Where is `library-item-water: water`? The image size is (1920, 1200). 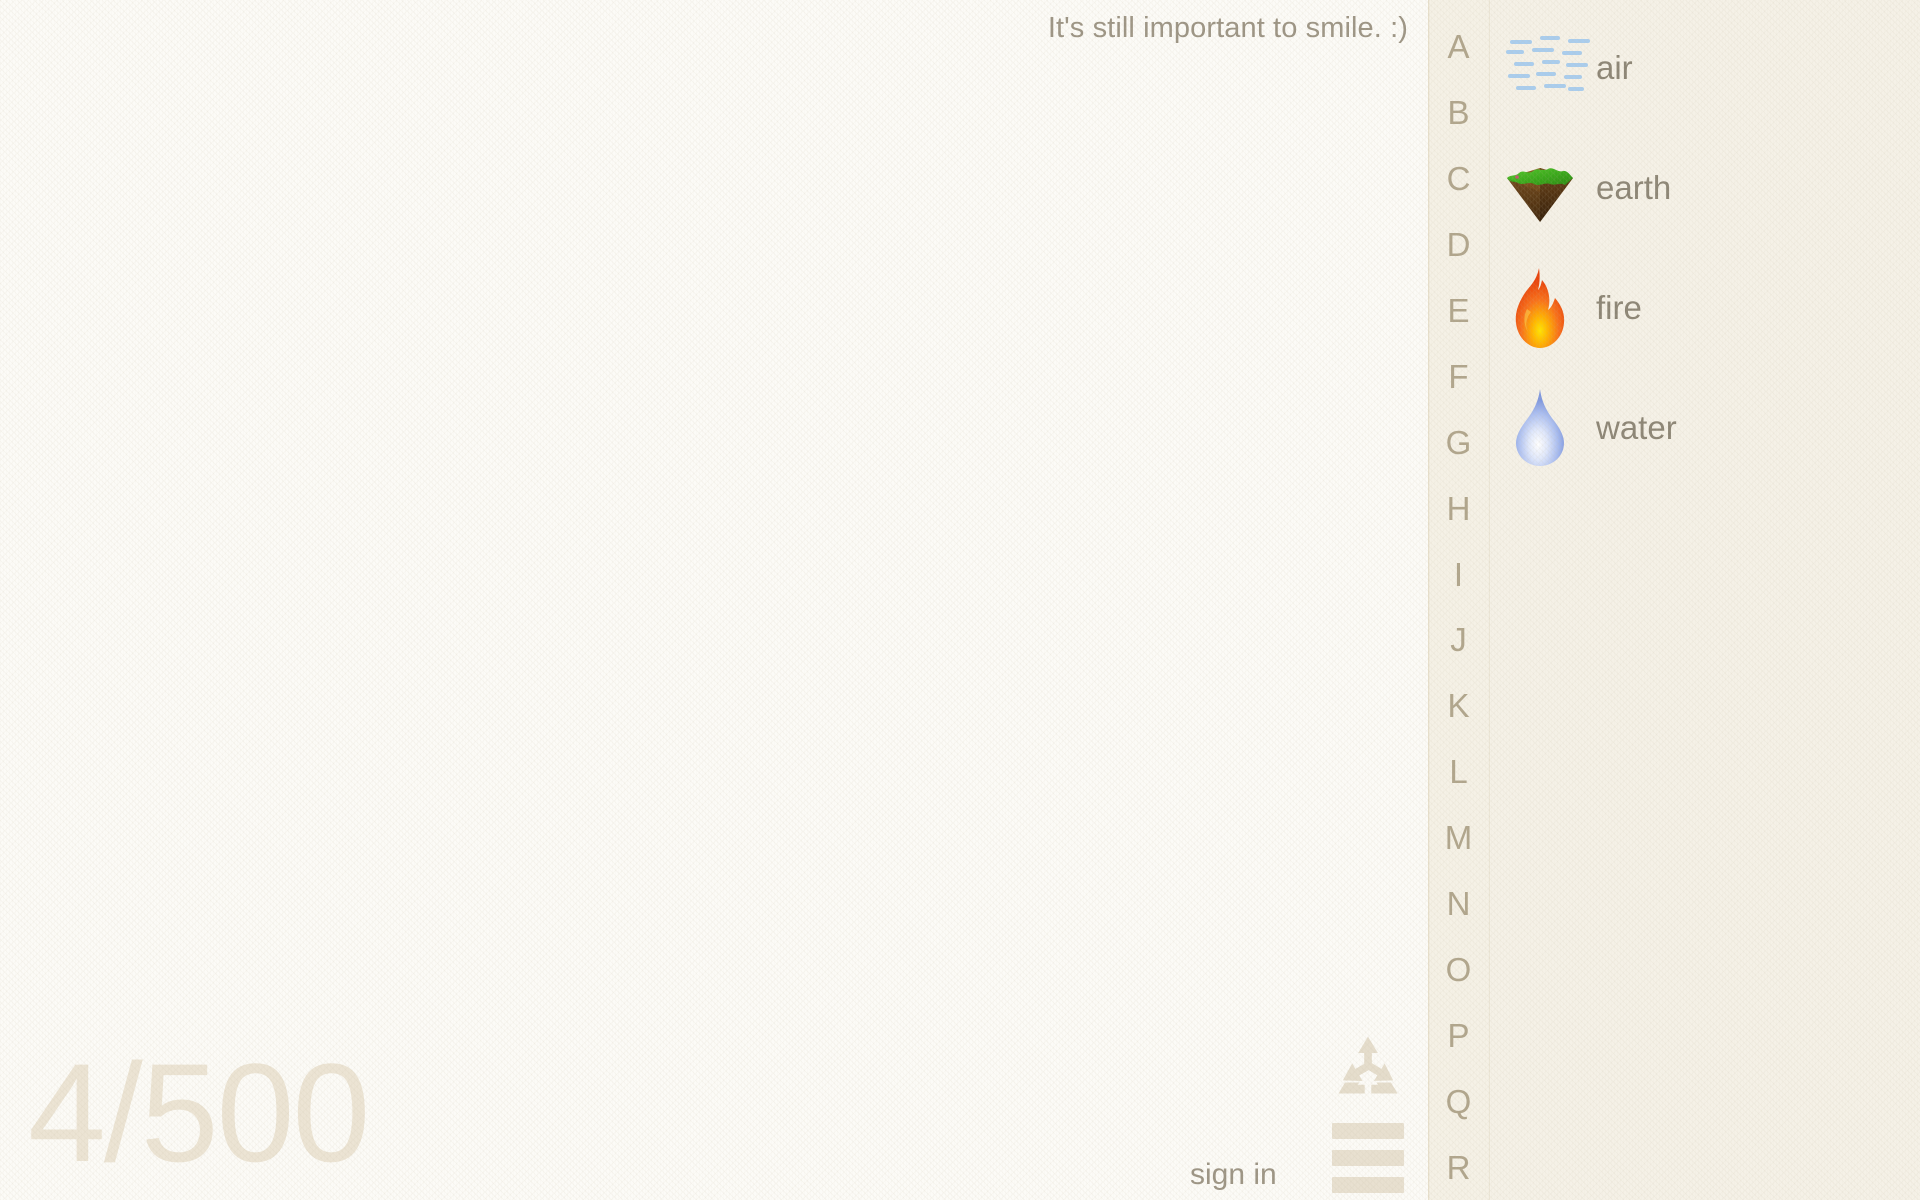
library-item-water: water is located at coordinates (1705, 428).